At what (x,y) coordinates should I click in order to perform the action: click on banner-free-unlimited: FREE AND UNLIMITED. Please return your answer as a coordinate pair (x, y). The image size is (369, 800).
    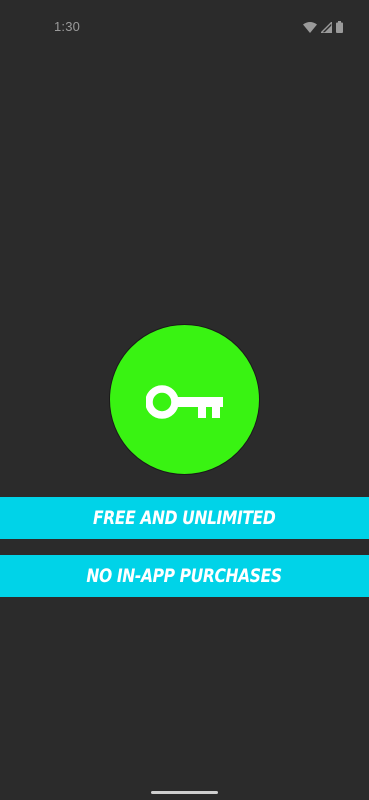
    Looking at the image, I should click on (184, 518).